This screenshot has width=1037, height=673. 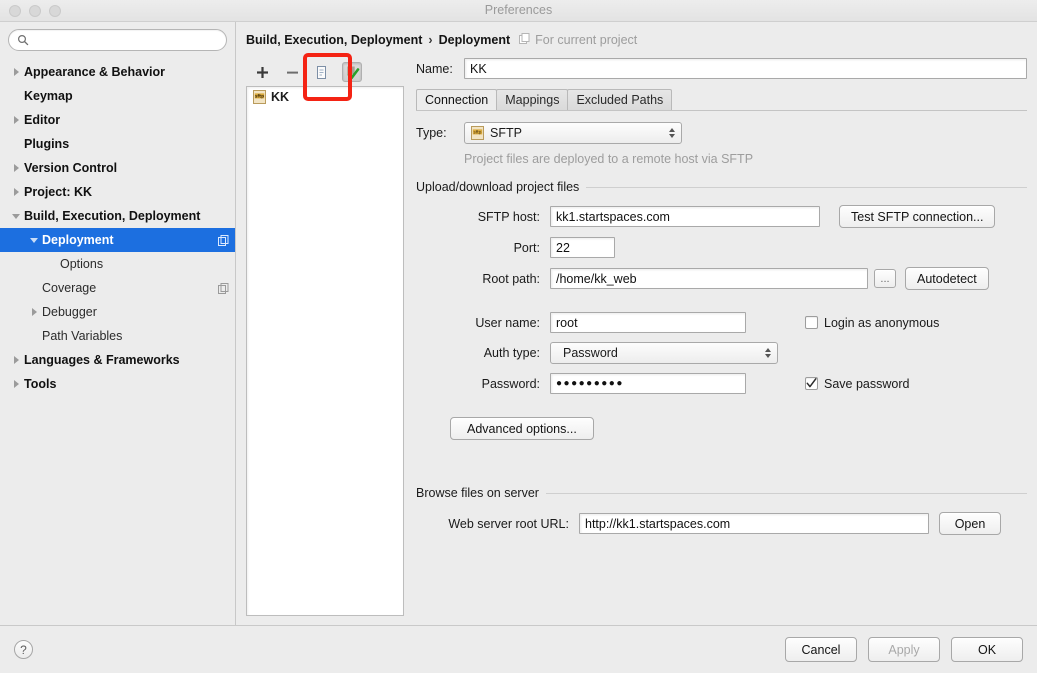 I want to click on scope-copy-icon, so click(x=524, y=40).